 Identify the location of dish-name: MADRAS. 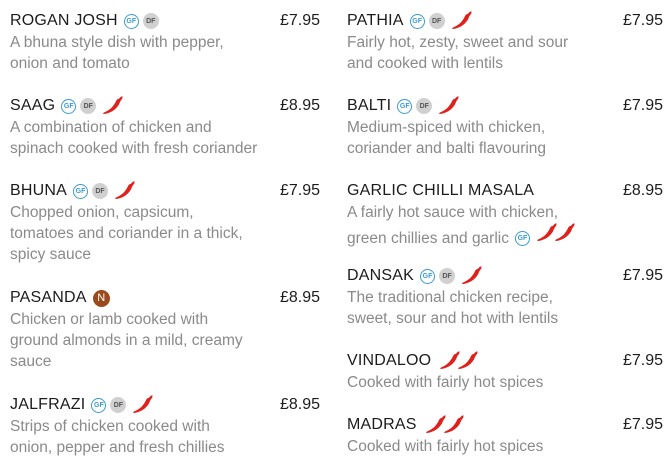
(382, 424).